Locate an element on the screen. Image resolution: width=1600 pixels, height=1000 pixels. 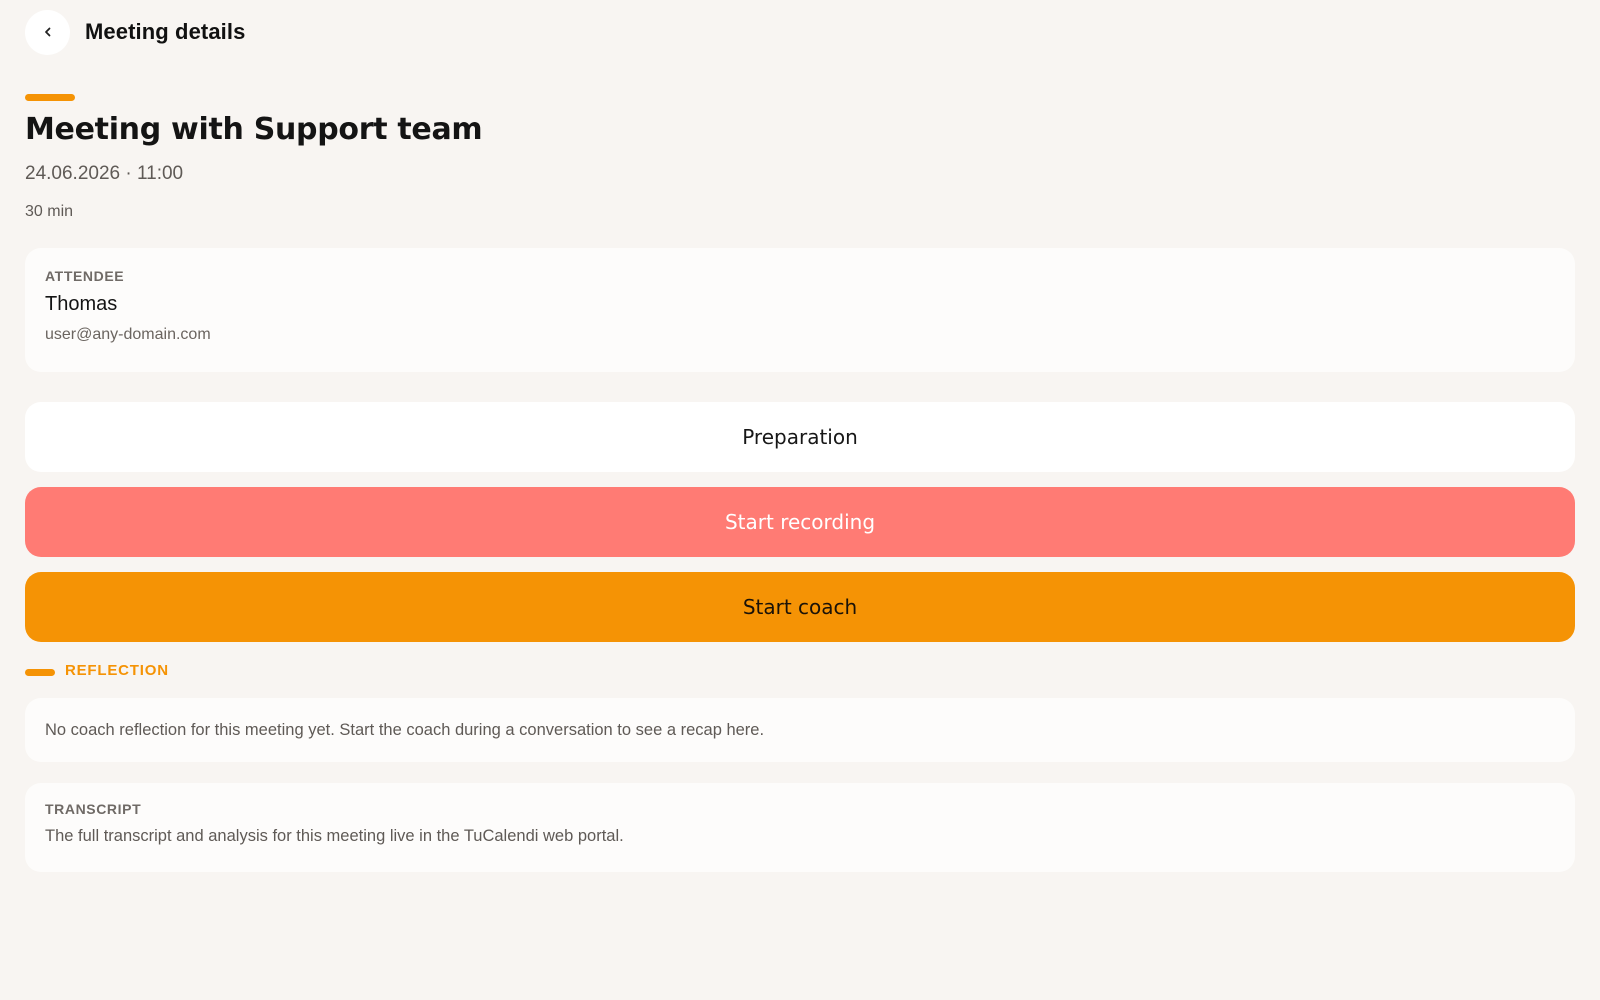
attendee-card: ATTENDEE Thomas user@any-domain.com is located at coordinates (800, 310).